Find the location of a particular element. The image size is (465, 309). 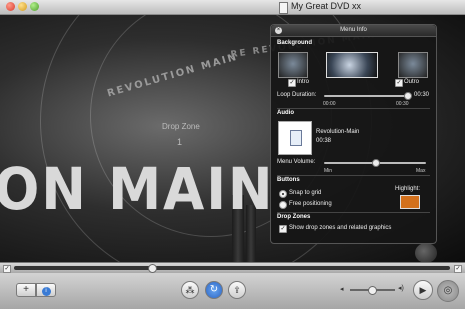

end-checkbox: ✓ is located at coordinates (458, 269).